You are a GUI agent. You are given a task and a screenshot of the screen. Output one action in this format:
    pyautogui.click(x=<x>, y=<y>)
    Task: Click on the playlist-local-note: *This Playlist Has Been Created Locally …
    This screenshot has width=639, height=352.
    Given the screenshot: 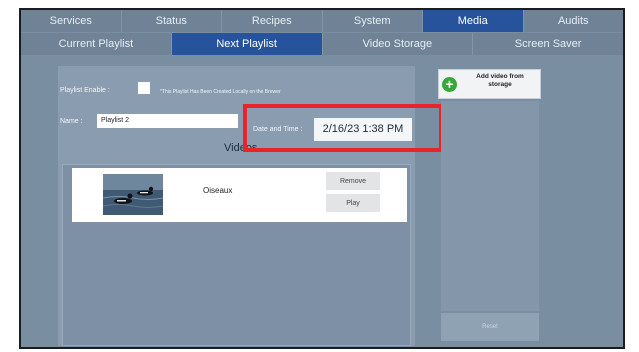 What is the action you would take?
    pyautogui.click(x=220, y=92)
    